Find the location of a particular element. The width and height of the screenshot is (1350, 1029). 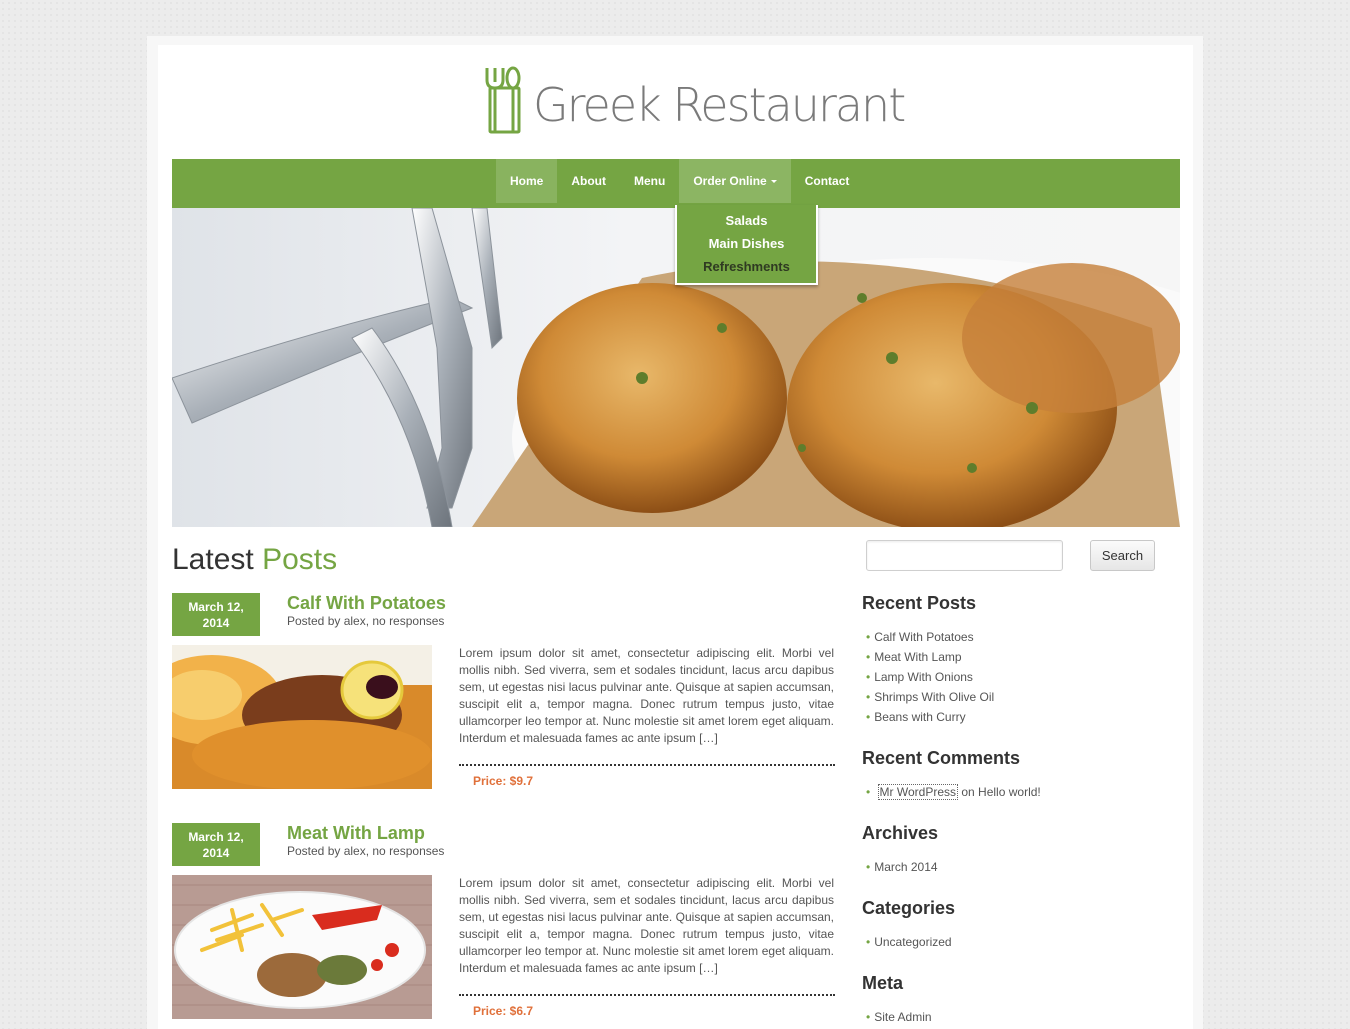

list-item: Mr WordPress on Hello world! is located at coordinates (953, 794).